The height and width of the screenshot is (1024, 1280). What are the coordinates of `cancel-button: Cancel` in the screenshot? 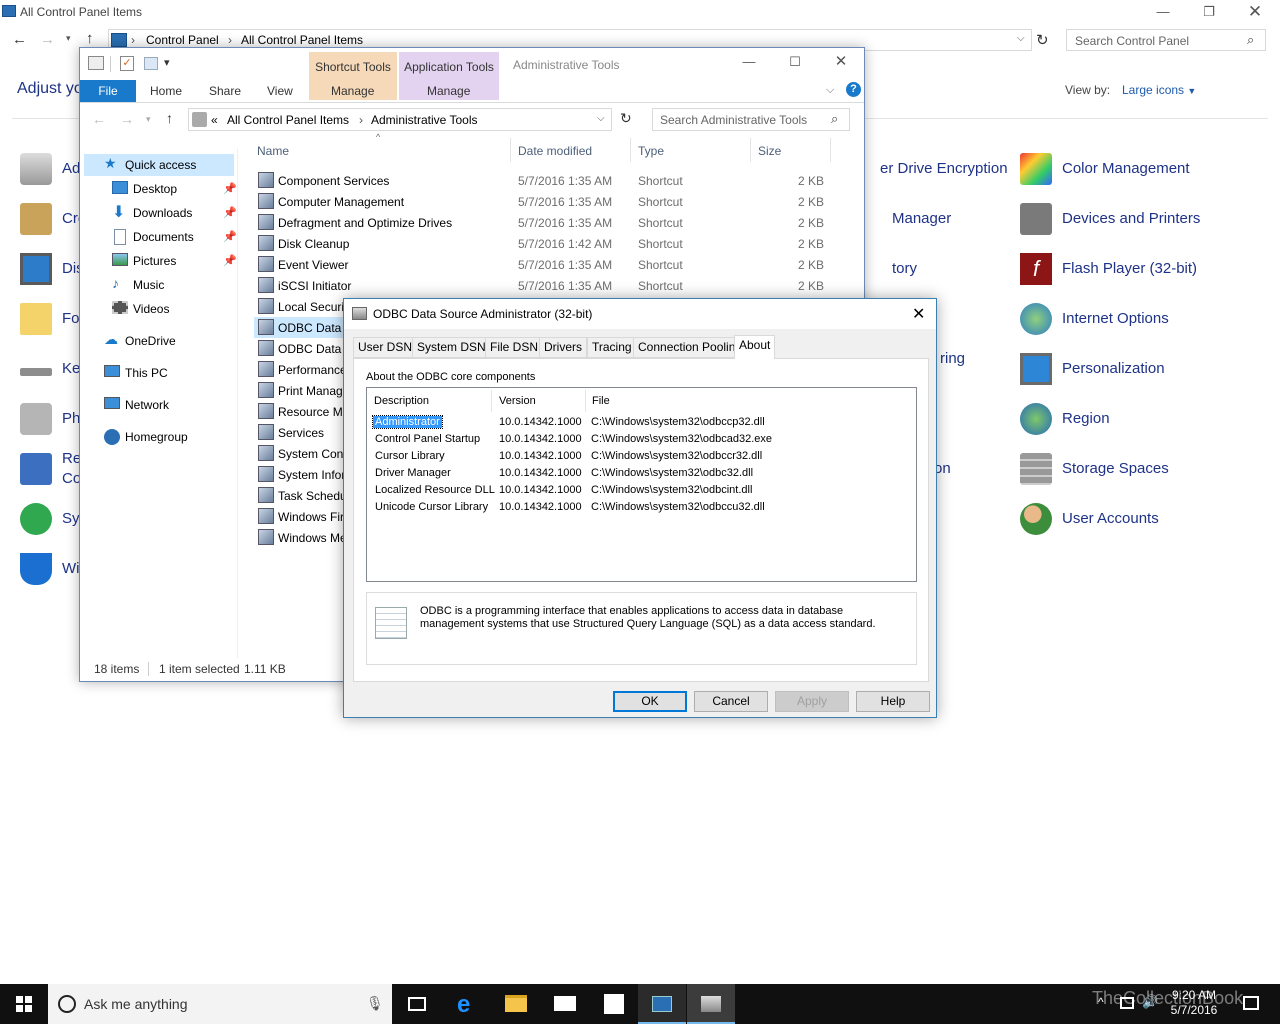 It's located at (731, 701).